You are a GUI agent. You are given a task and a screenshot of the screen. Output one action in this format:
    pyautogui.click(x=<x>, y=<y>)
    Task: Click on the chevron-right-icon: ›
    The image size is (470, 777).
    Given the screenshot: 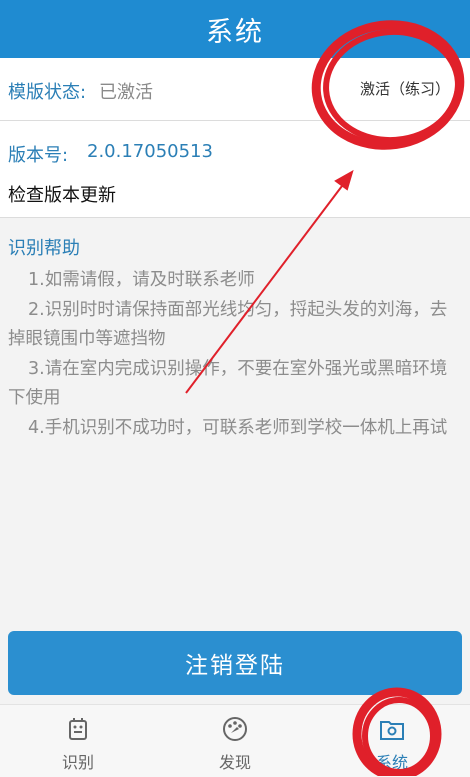 What is the action you would take?
    pyautogui.click(x=460, y=88)
    